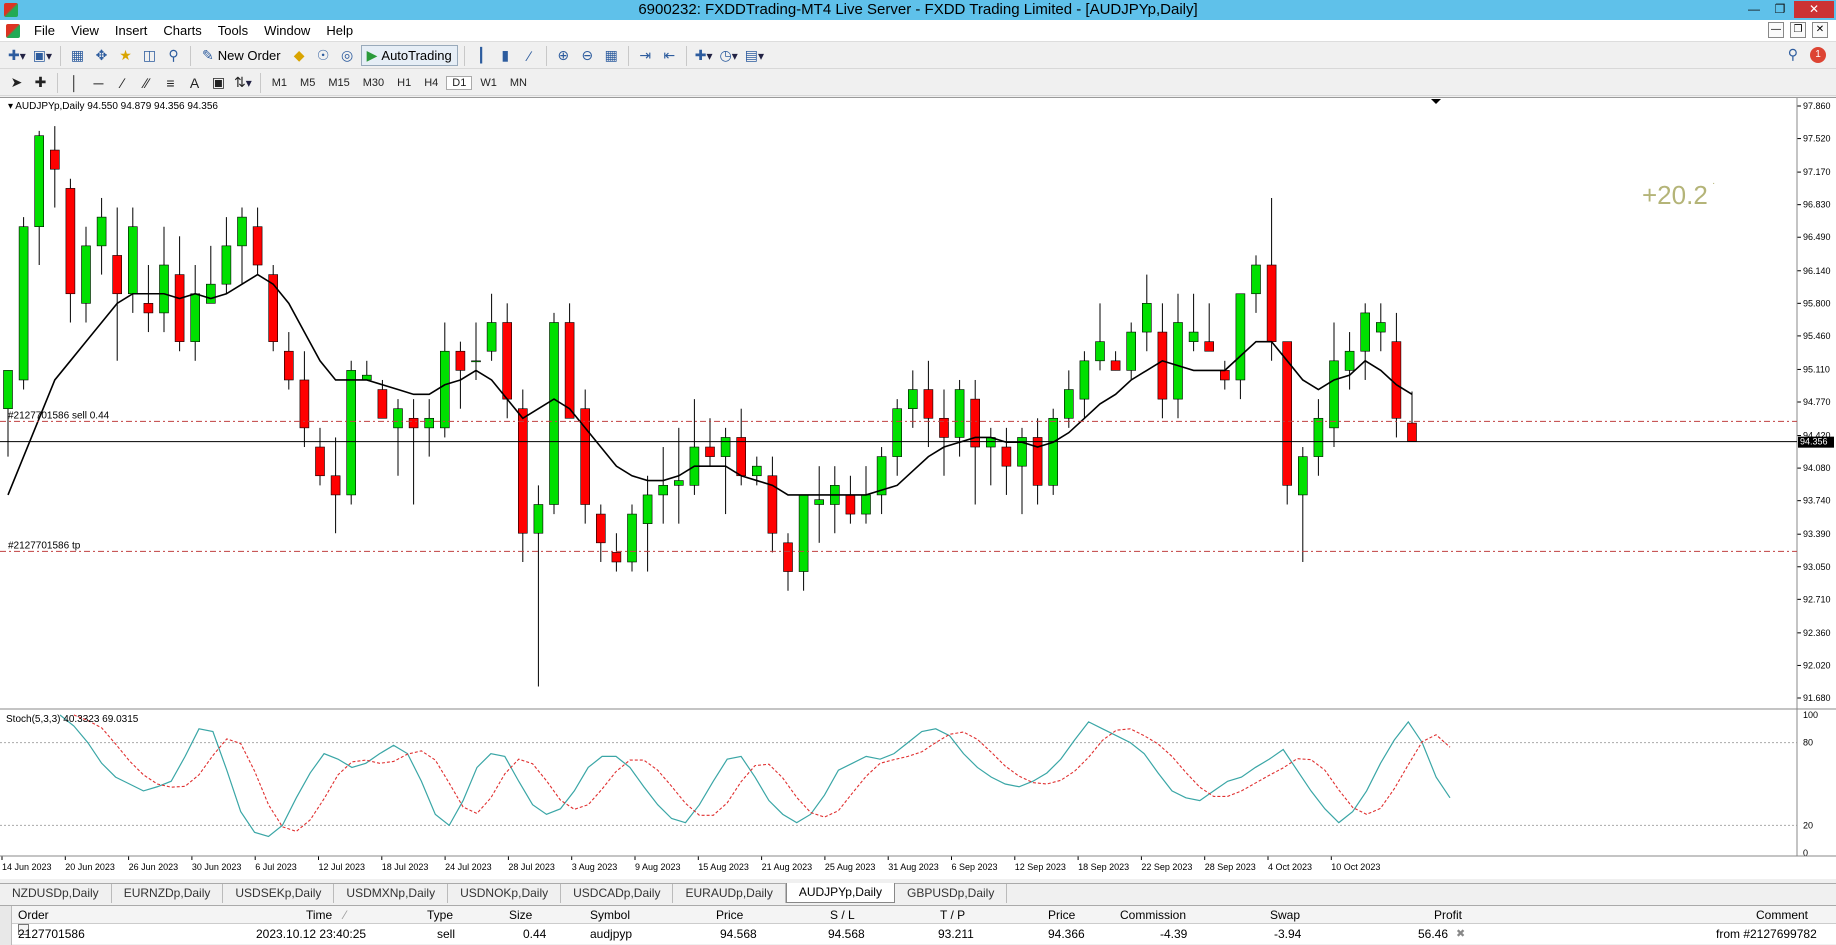  Describe the element at coordinates (299, 55) in the screenshot. I see `metaeditor-icon: ◆` at that location.